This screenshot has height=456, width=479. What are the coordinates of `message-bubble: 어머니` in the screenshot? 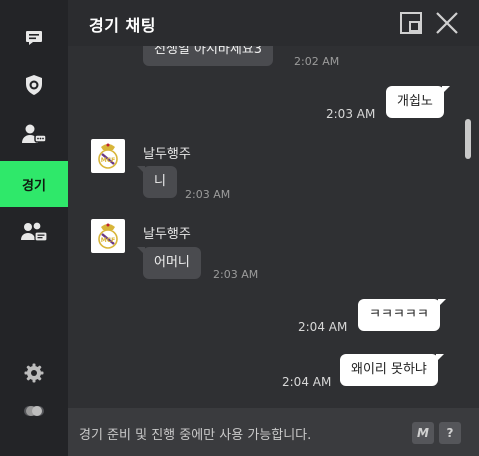 It's located at (169, 263).